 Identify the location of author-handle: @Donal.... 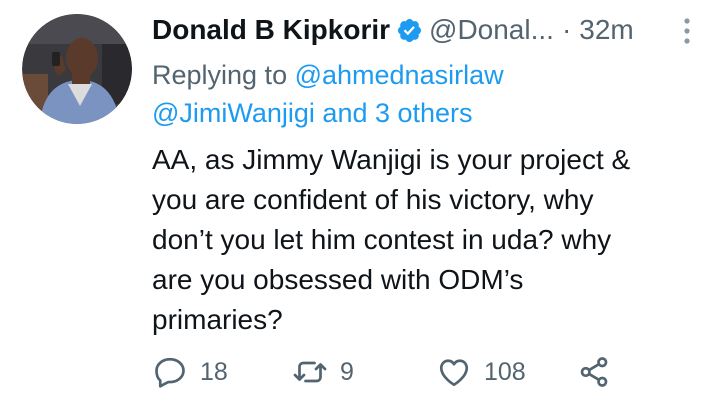
(491, 30).